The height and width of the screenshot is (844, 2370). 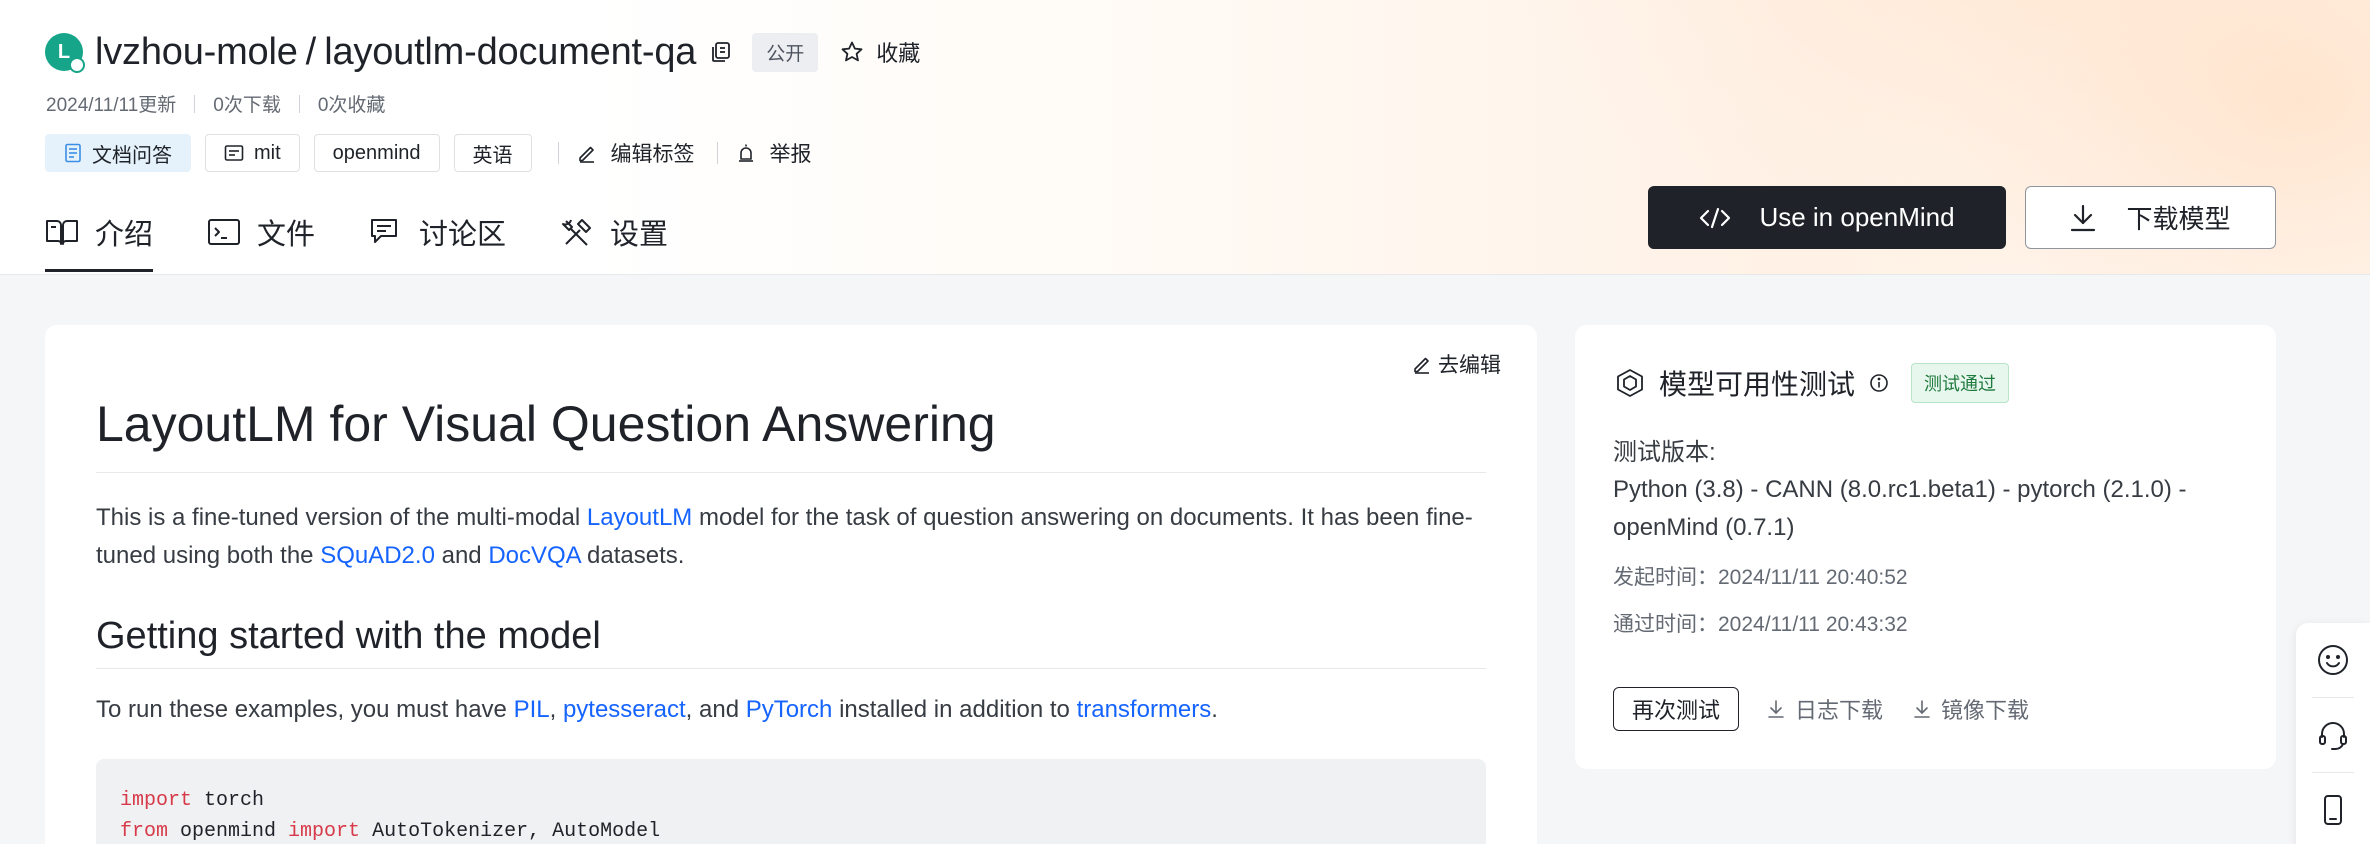 I want to click on use-openmind-button: Use in openMind, so click(x=1827, y=217).